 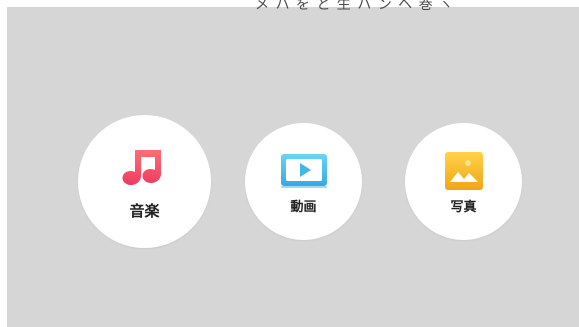 What do you see at coordinates (304, 171) in the screenshot?
I see `video-player-icon` at bounding box center [304, 171].